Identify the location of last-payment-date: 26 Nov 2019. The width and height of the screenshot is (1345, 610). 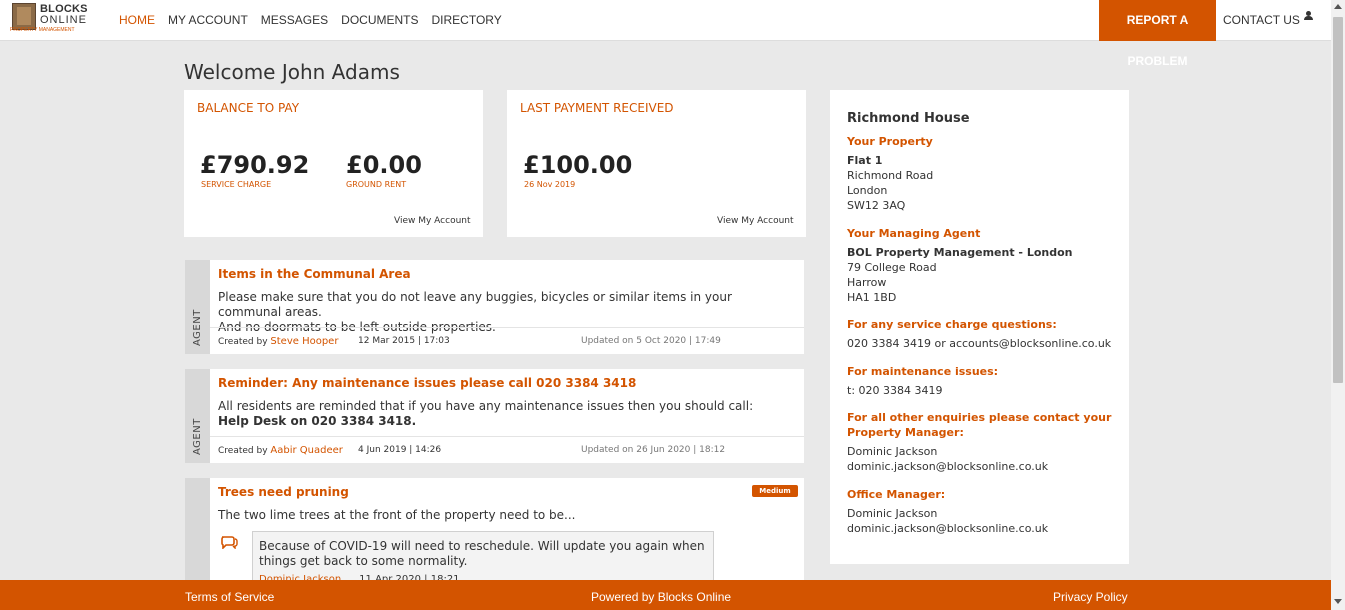
(550, 184).